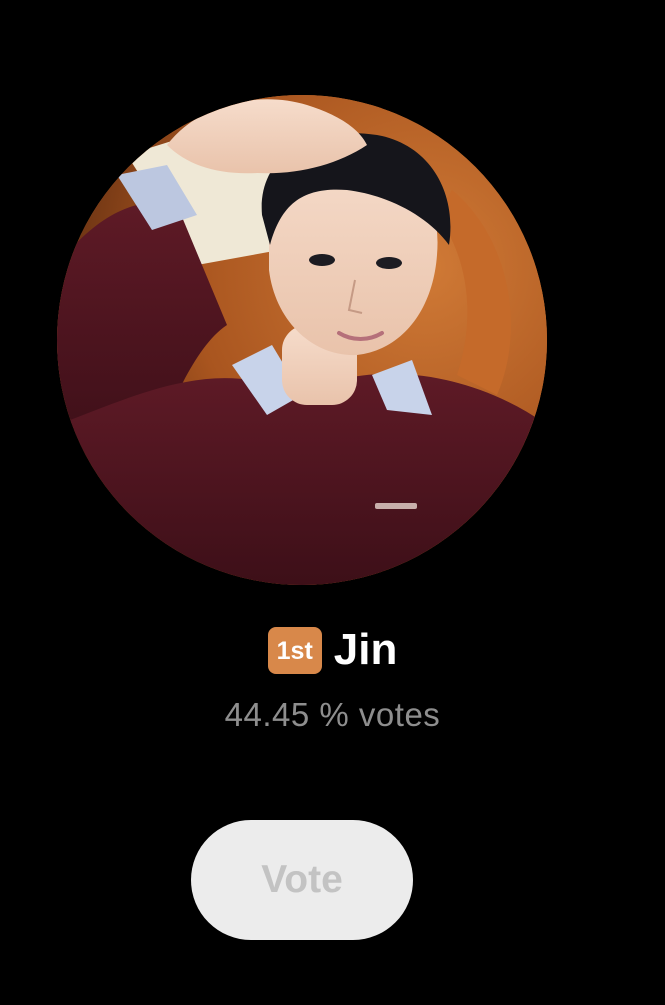  I want to click on vote-percentage: 44.45 % votes, so click(332, 714).